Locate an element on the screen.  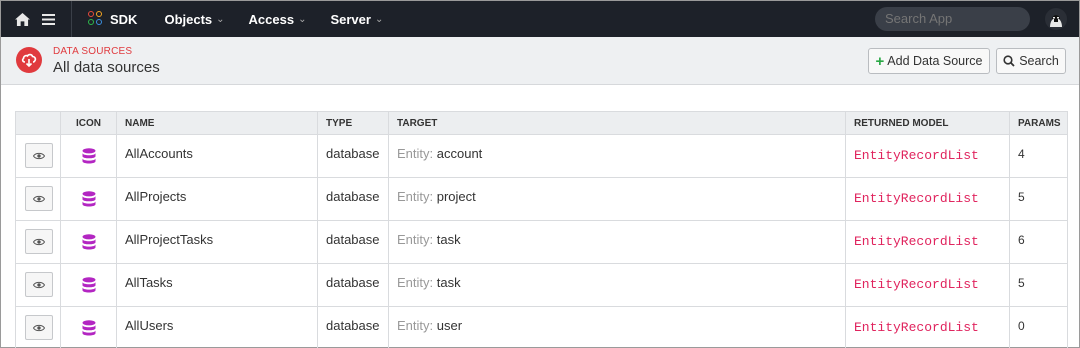
params-text: 6 is located at coordinates (1021, 240).